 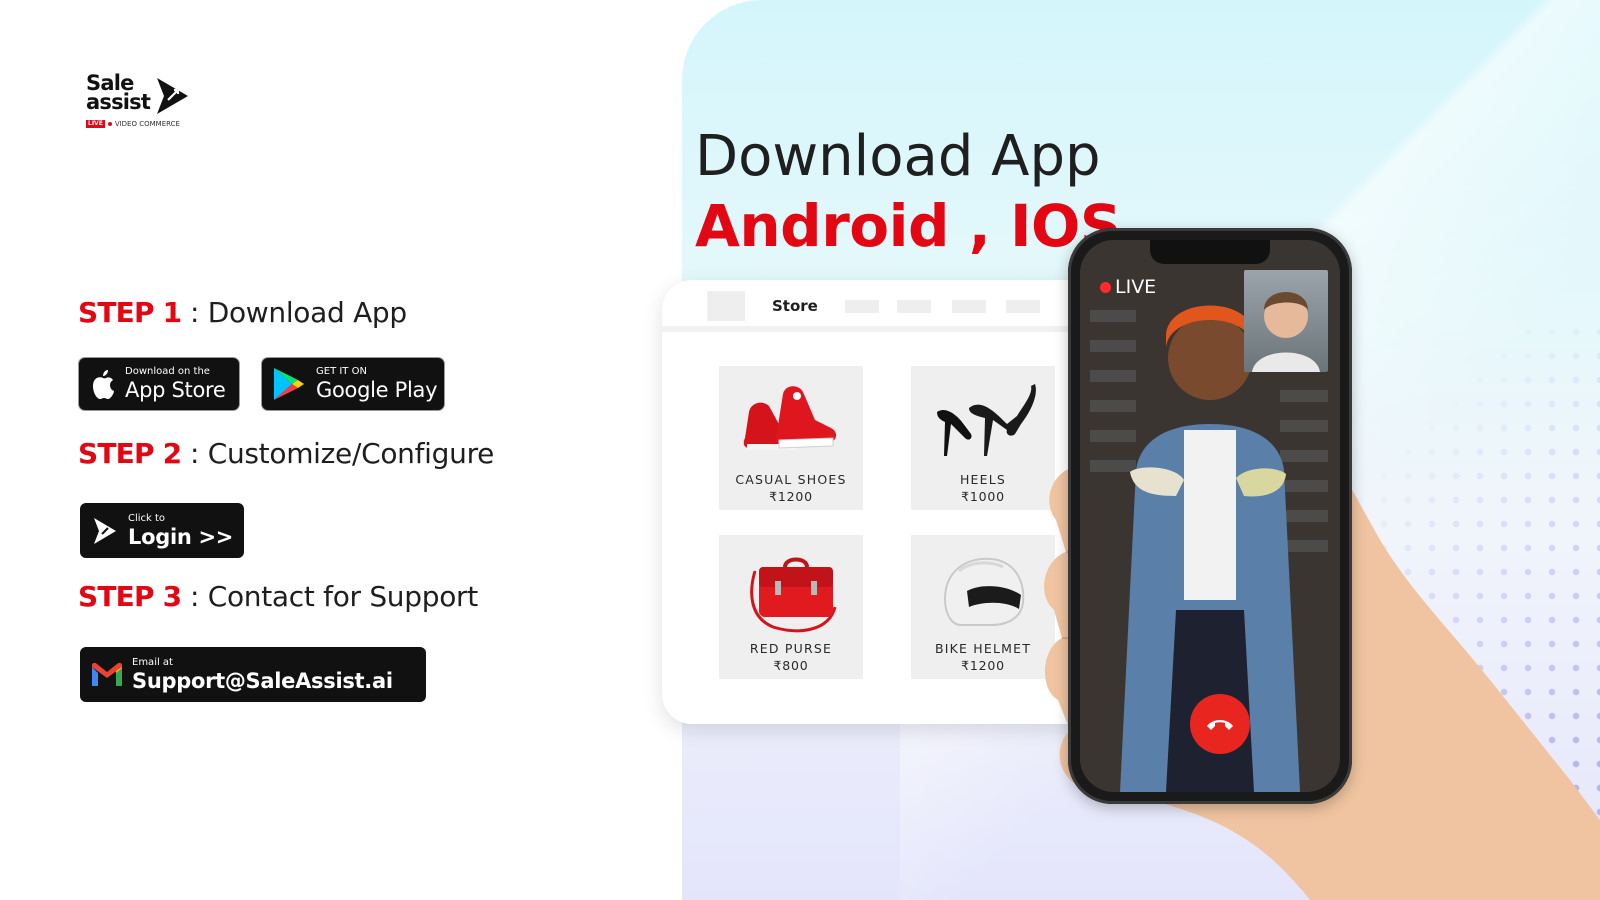 I want to click on product-price: ₹800, so click(x=791, y=665).